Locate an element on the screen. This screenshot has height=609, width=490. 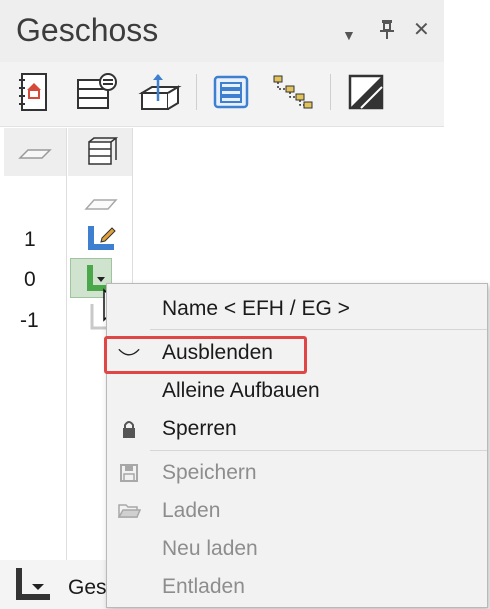
story-settings-icon is located at coordinates (96, 92).